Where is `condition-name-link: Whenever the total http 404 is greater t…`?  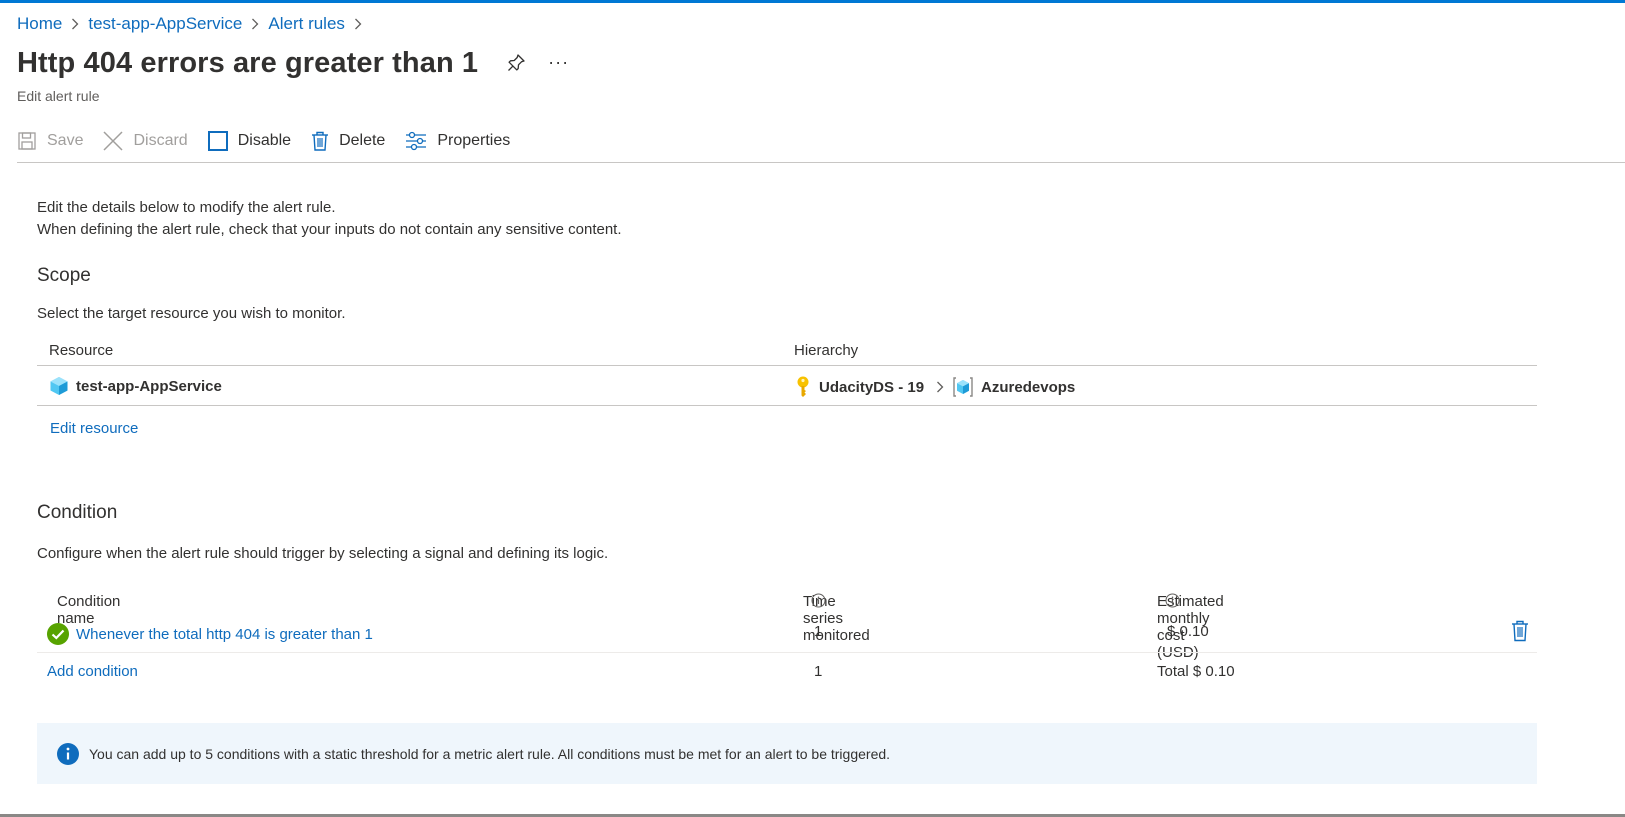 condition-name-link: Whenever the total http 404 is greater t… is located at coordinates (224, 634).